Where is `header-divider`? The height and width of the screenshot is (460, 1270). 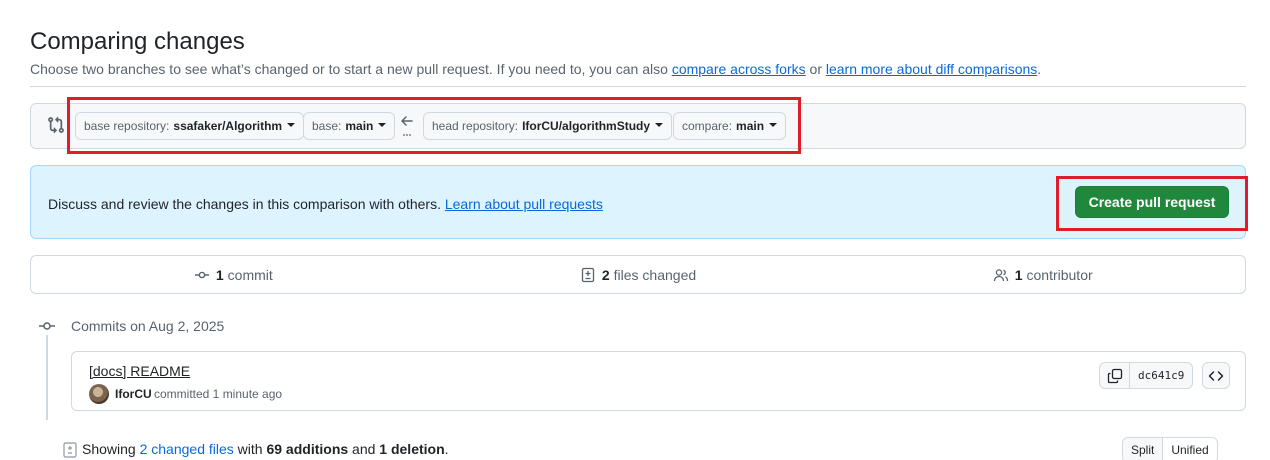 header-divider is located at coordinates (638, 86).